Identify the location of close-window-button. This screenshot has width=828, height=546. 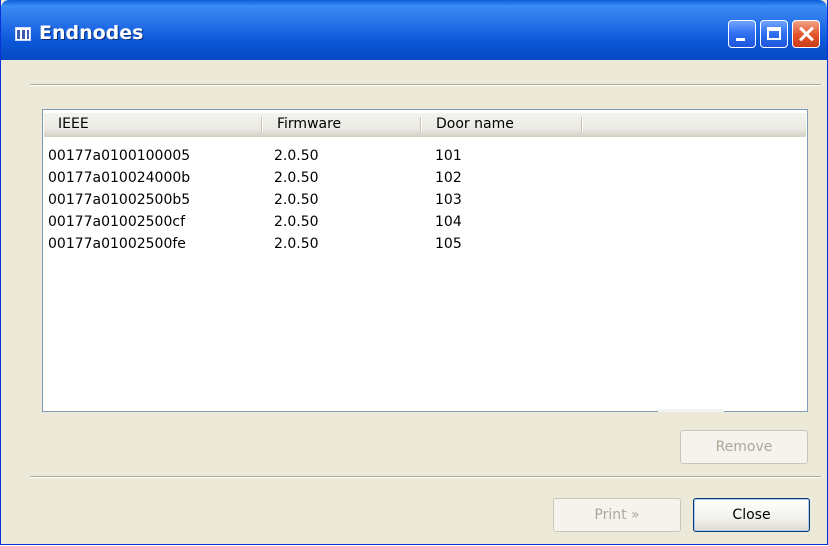
(806, 34).